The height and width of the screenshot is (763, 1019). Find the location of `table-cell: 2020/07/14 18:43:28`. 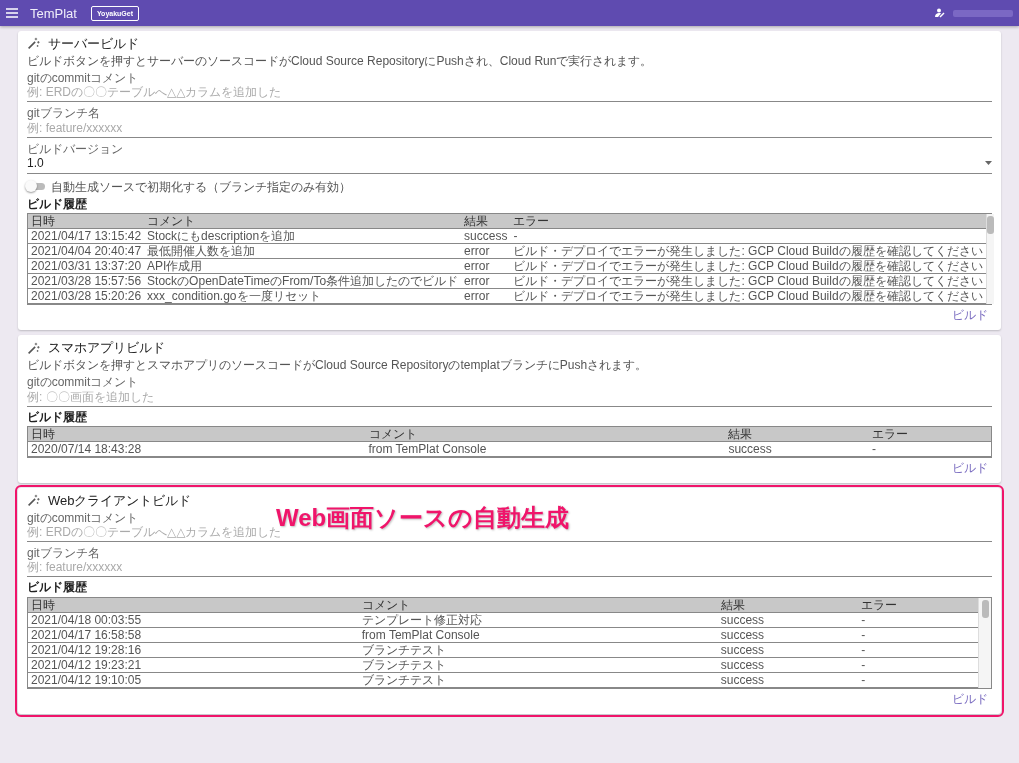

table-cell: 2020/07/14 18:43:28 is located at coordinates (197, 449).